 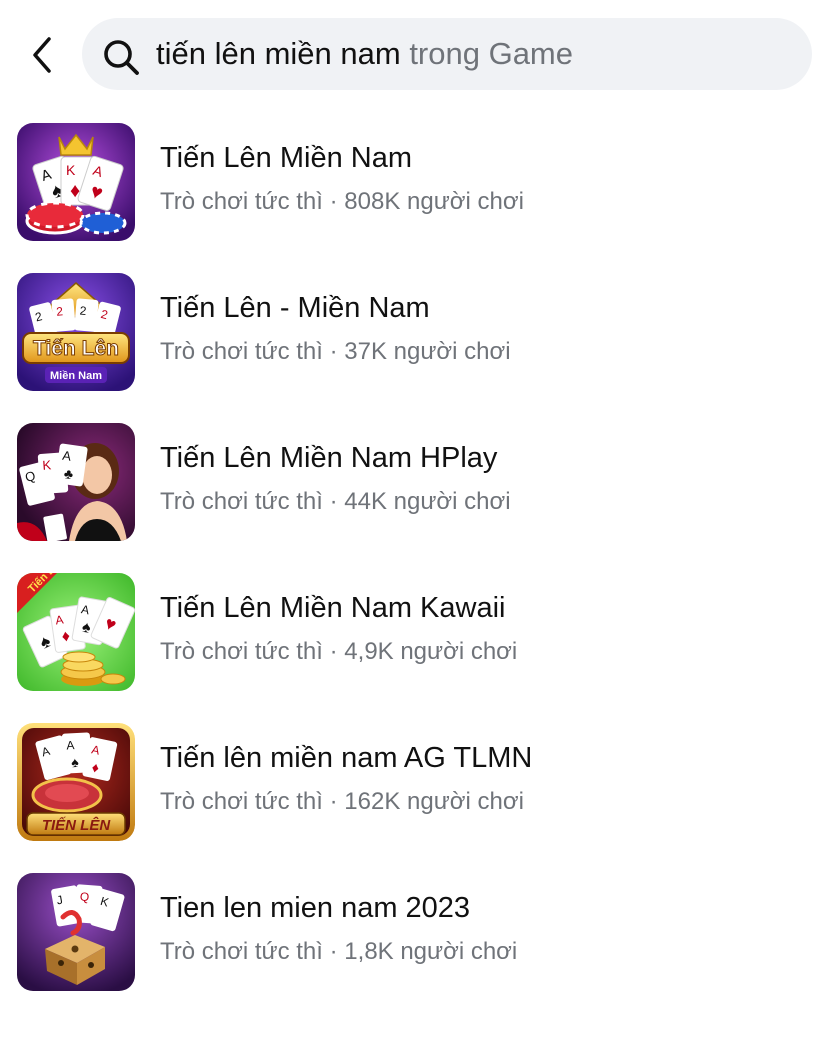 I want to click on game-meta: Trò chơi tức thì · 1,8K người chơi, so click(x=338, y=952).